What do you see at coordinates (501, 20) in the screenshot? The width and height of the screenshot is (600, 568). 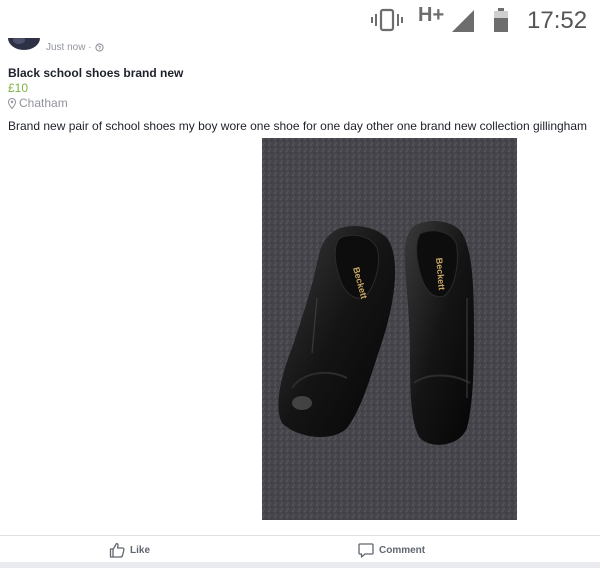 I see `battery-icon` at bounding box center [501, 20].